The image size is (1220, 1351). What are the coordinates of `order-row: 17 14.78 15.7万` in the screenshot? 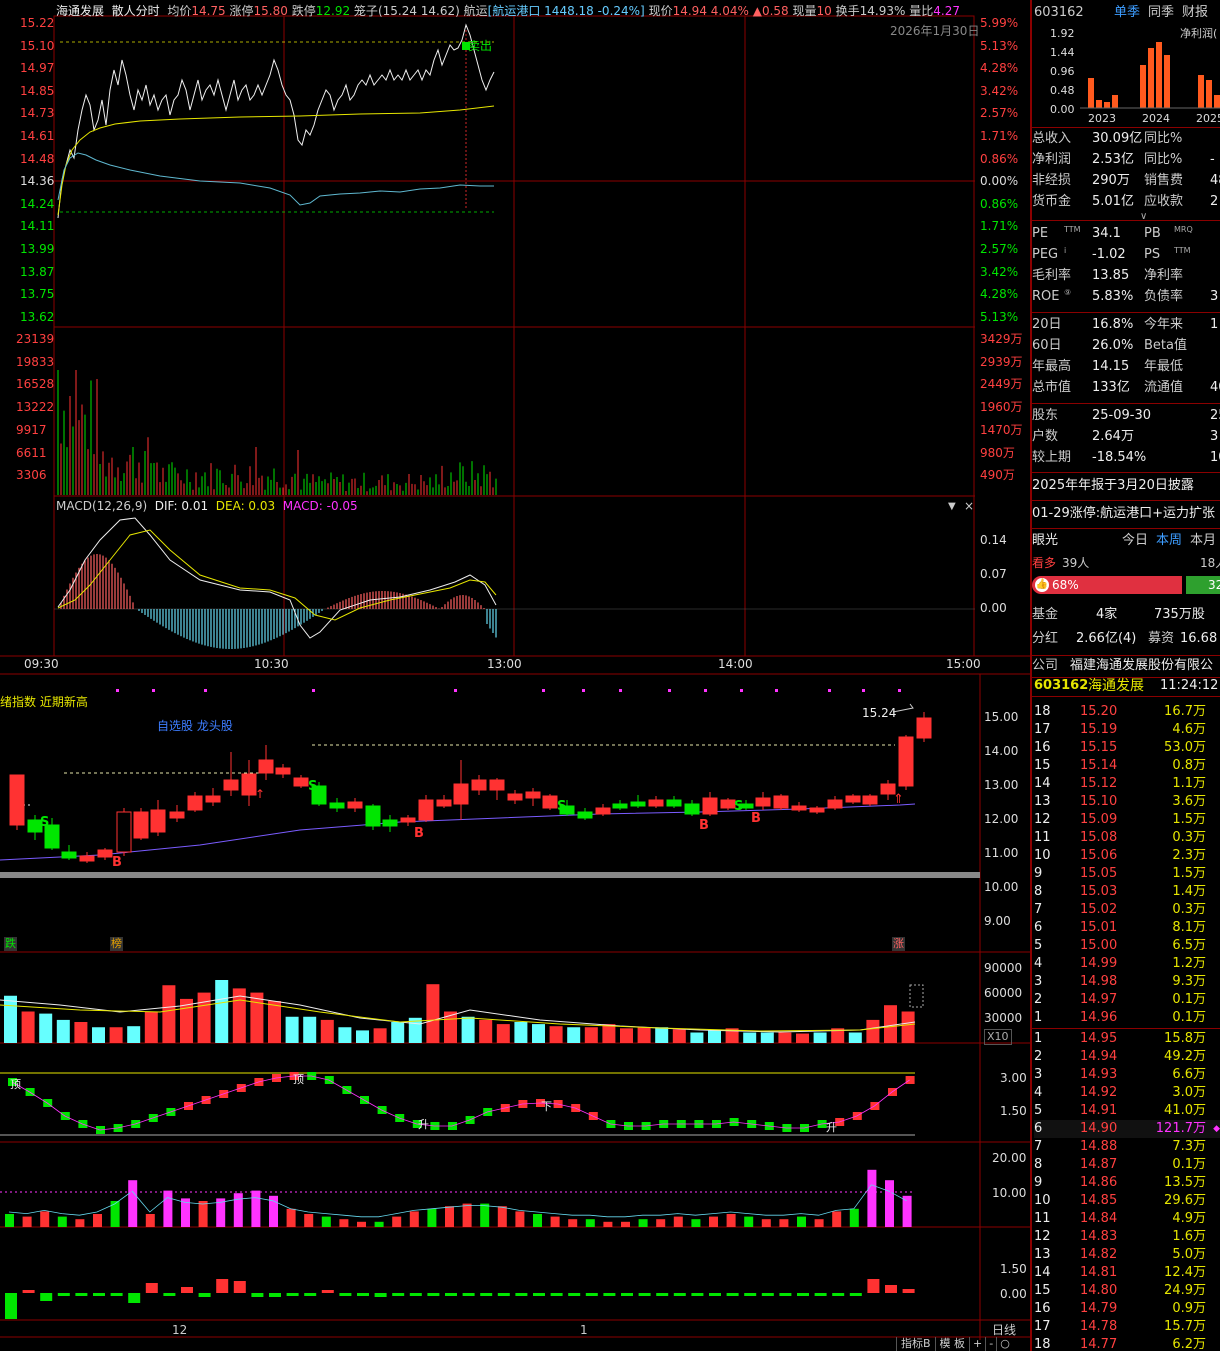 It's located at (1127, 1327).